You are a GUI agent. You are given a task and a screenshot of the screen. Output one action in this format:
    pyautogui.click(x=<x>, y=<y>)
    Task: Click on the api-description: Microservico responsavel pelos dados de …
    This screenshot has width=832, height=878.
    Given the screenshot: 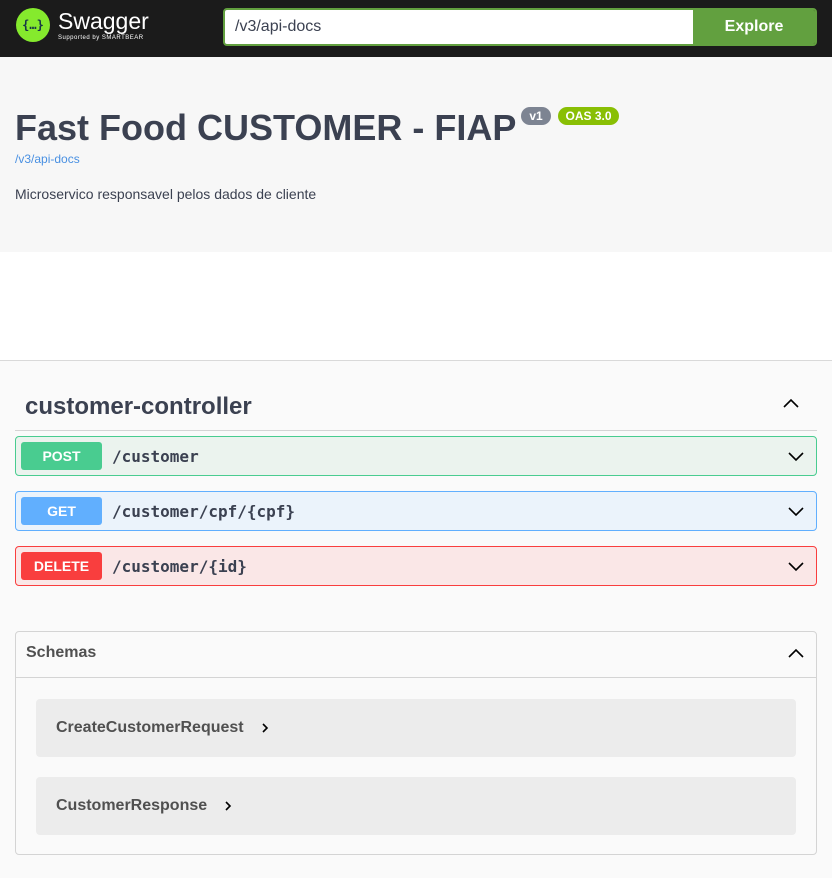 What is the action you would take?
    pyautogui.click(x=166, y=194)
    